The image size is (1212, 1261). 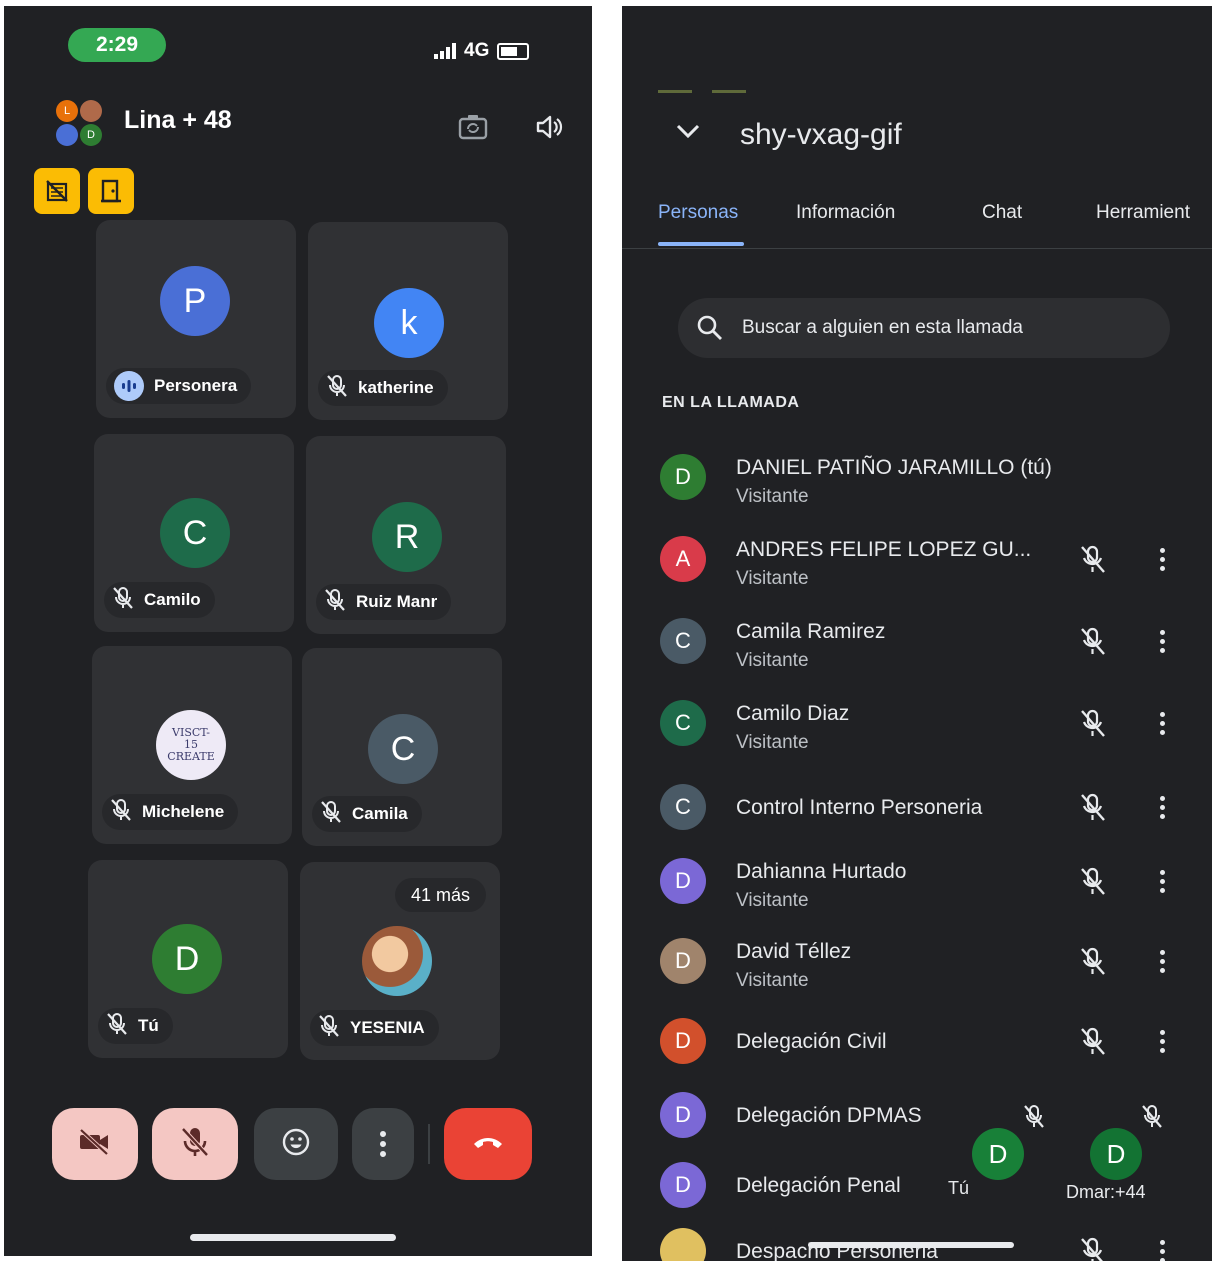 I want to click on mic-off-button, so click(x=195, y=1144).